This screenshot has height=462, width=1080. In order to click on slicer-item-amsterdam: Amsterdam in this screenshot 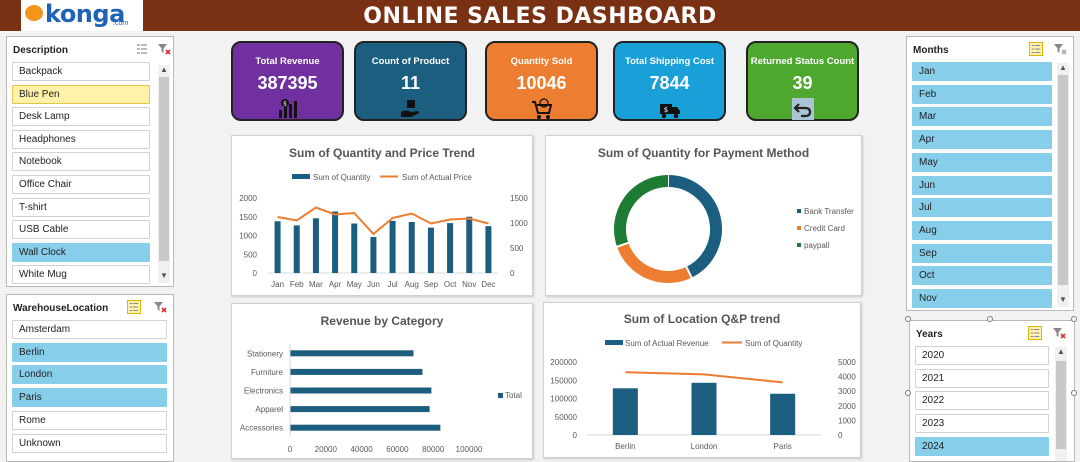, I will do `click(89, 329)`.